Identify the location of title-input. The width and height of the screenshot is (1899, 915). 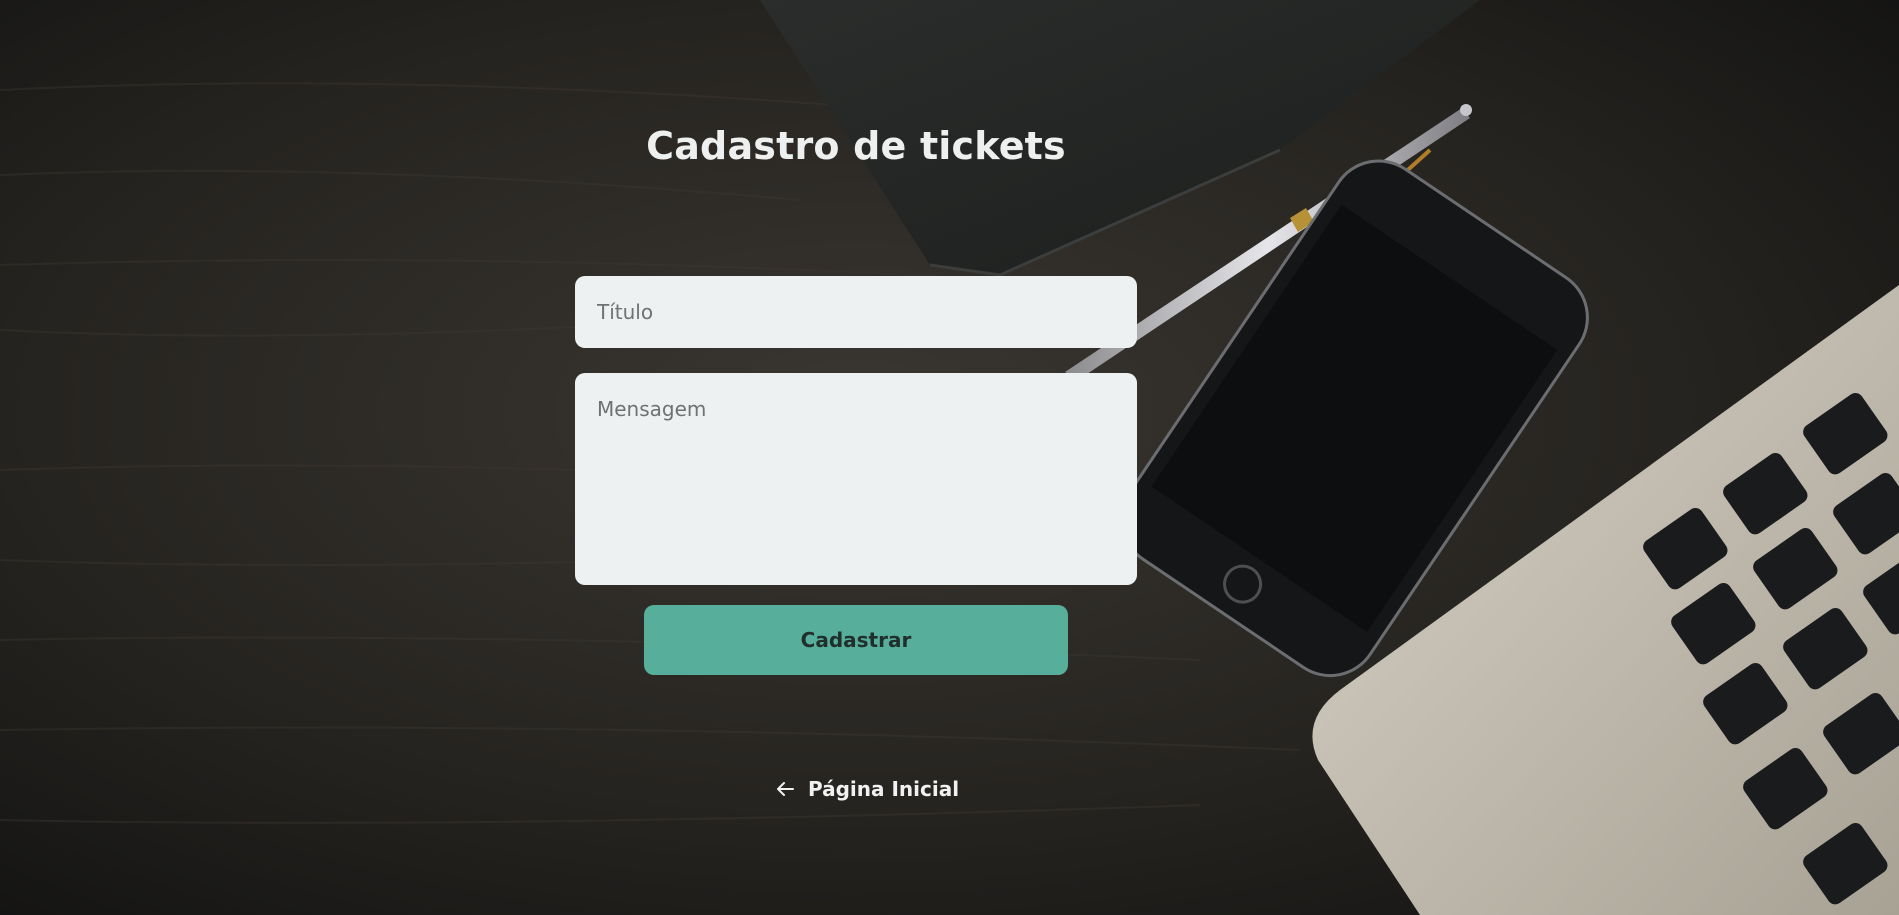
(856, 312).